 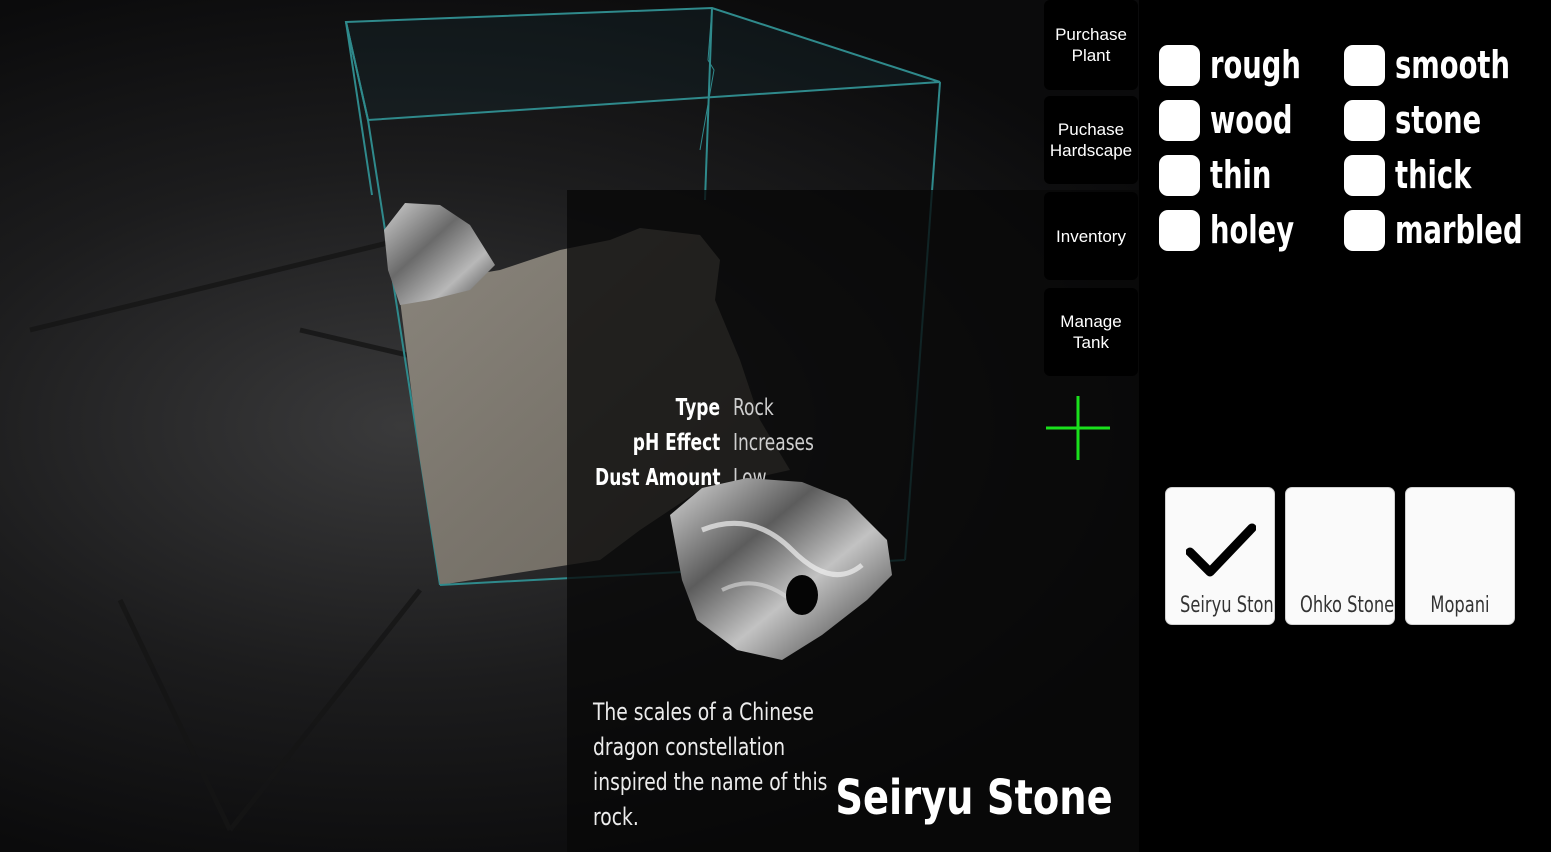 What do you see at coordinates (1255, 65) in the screenshot?
I see `filter-label: rough` at bounding box center [1255, 65].